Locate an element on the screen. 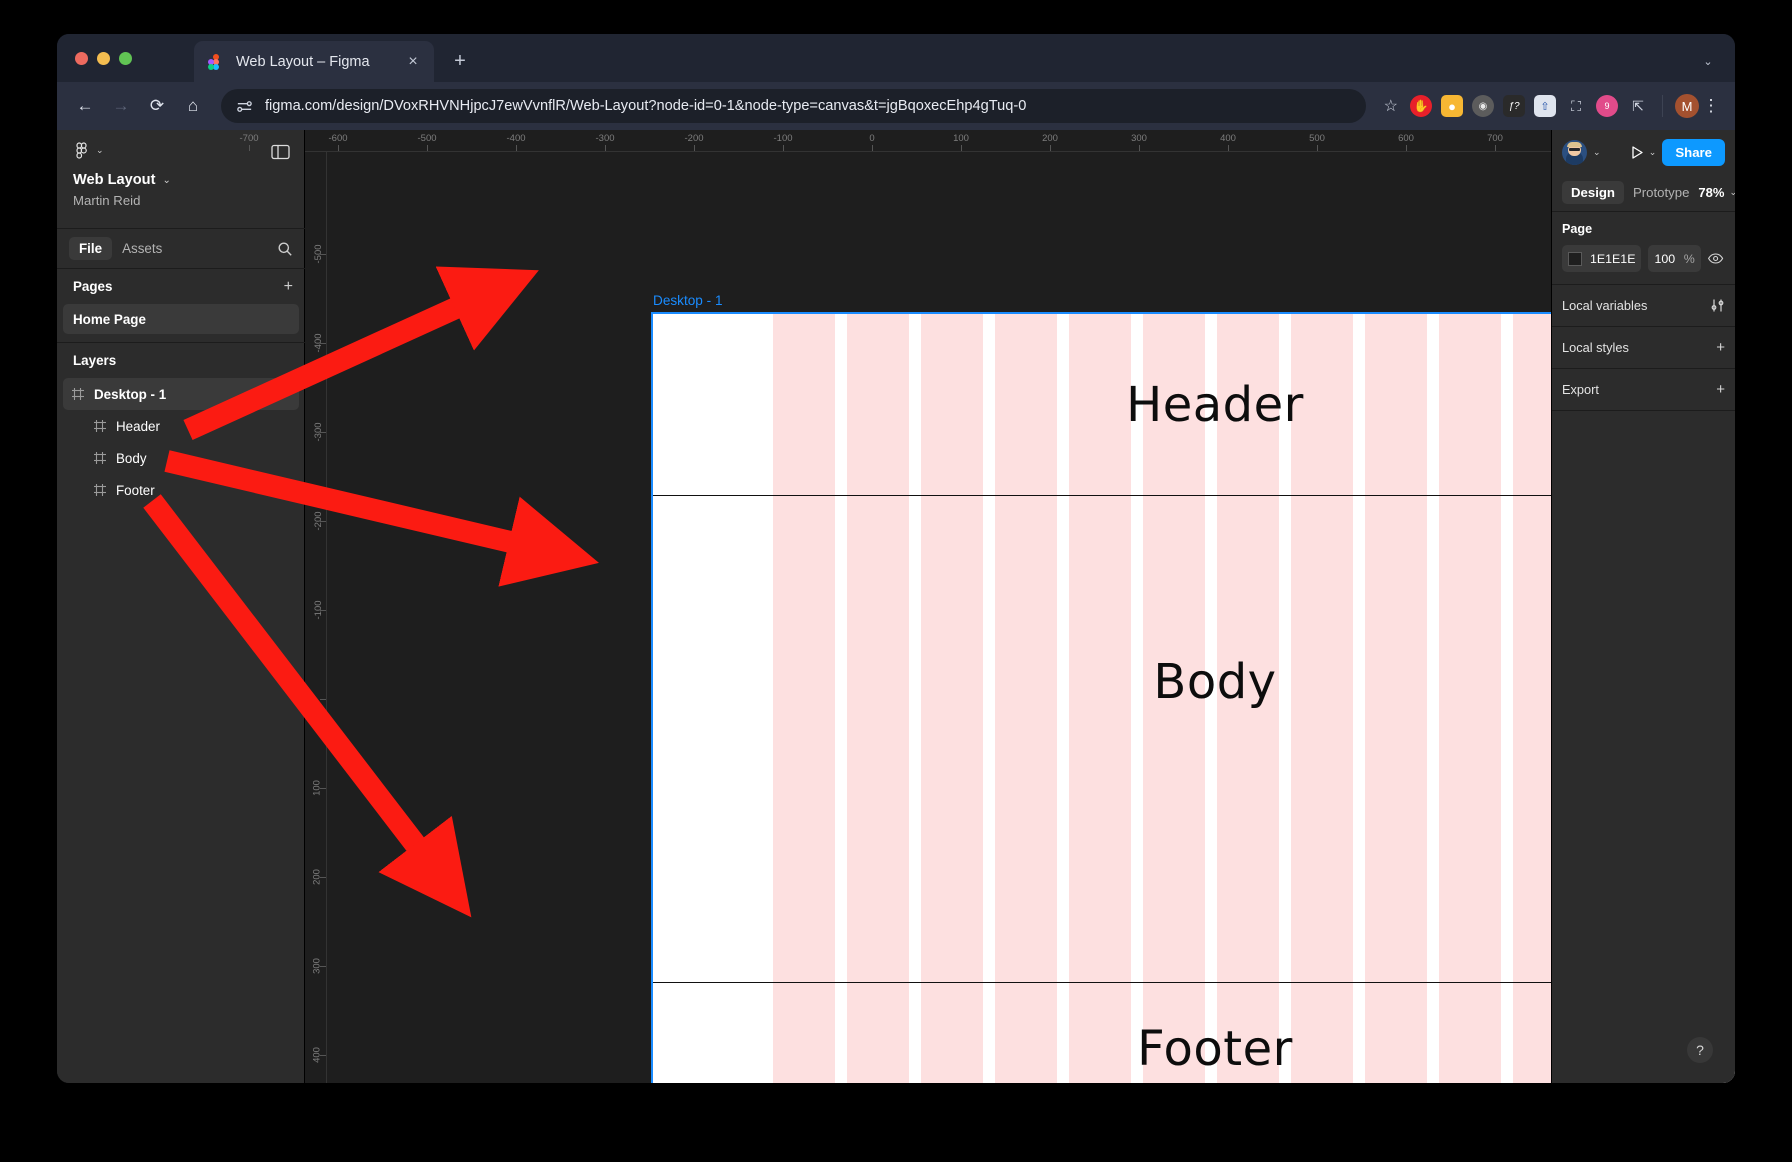 This screenshot has width=1792, height=1162. file-name-row: Web Layout ⌄ is located at coordinates (122, 180).